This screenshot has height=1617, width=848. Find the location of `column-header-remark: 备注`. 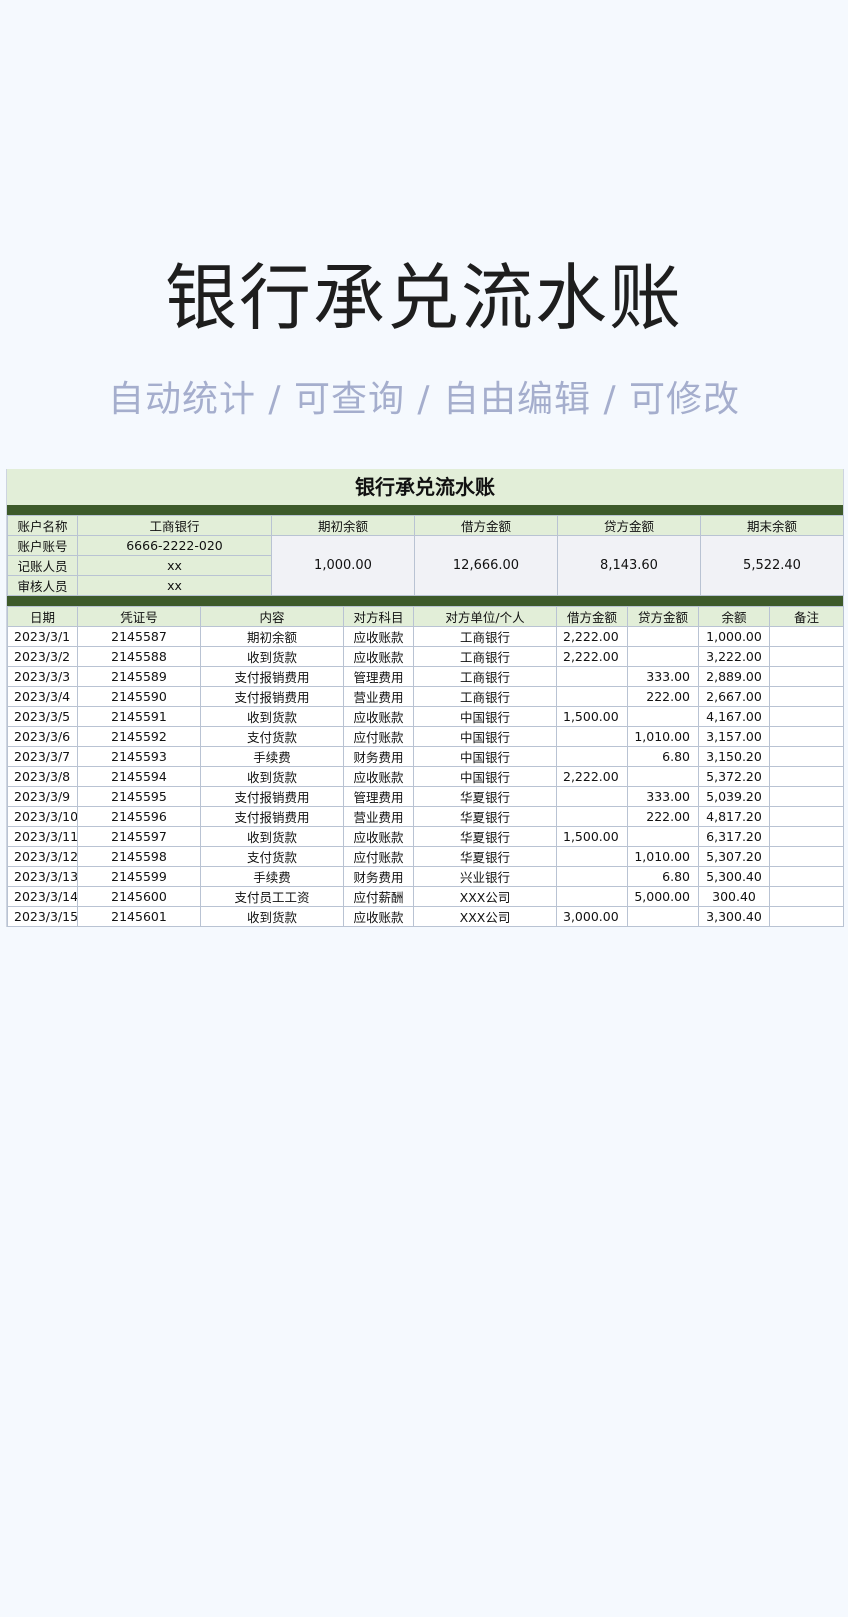

column-header-remark: 备注 is located at coordinates (806, 616).